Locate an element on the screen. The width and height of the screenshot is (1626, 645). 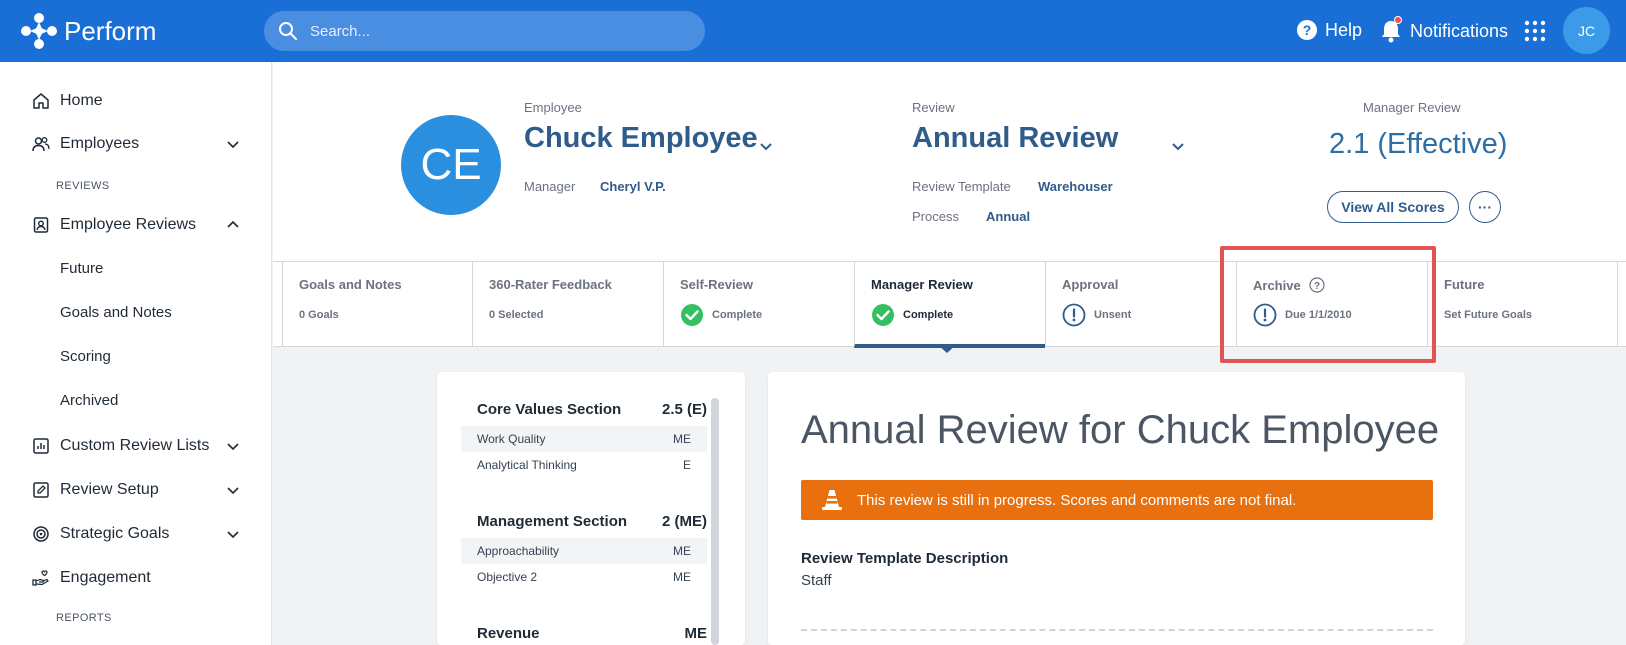
user-avatar: JC is located at coordinates (1586, 30).